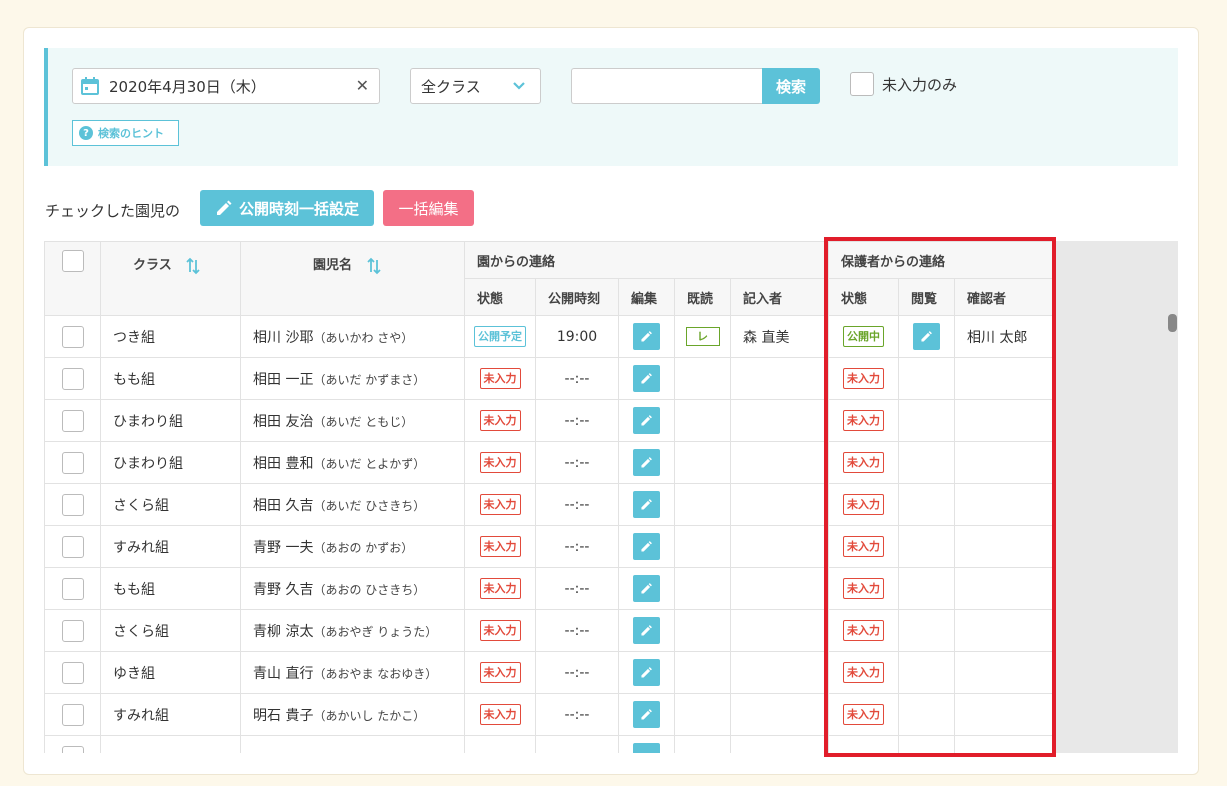 The height and width of the screenshot is (786, 1227). I want to click on child-name-header: 園児名, so click(352, 278).